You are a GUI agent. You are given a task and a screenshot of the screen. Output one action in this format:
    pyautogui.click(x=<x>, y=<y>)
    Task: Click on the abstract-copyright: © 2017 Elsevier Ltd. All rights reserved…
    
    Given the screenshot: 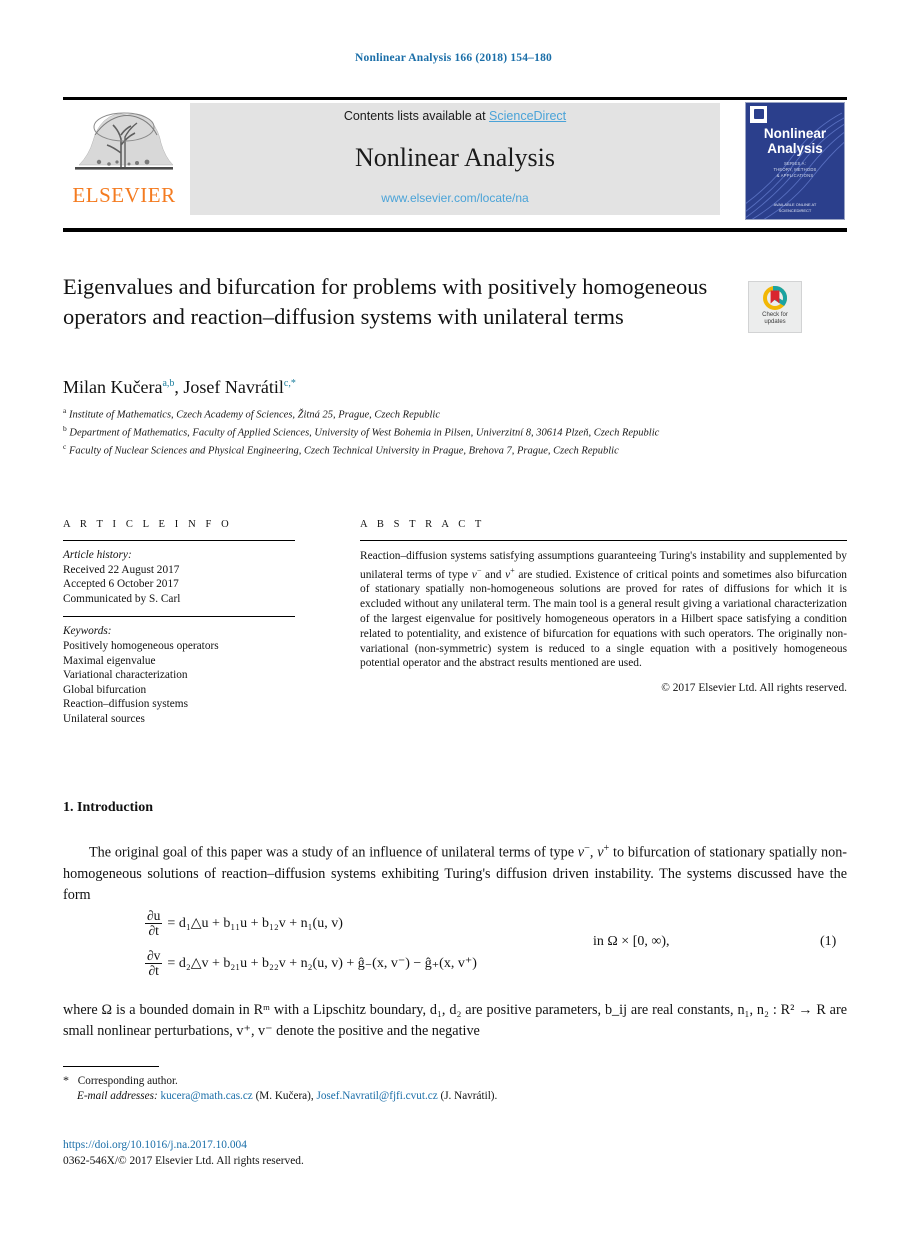 What is the action you would take?
    pyautogui.click(x=754, y=688)
    